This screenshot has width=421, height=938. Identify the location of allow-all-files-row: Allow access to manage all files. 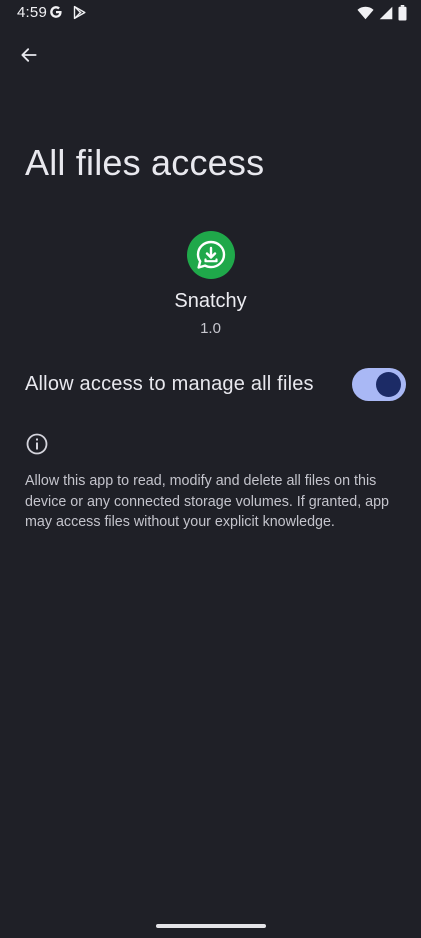
(210, 385).